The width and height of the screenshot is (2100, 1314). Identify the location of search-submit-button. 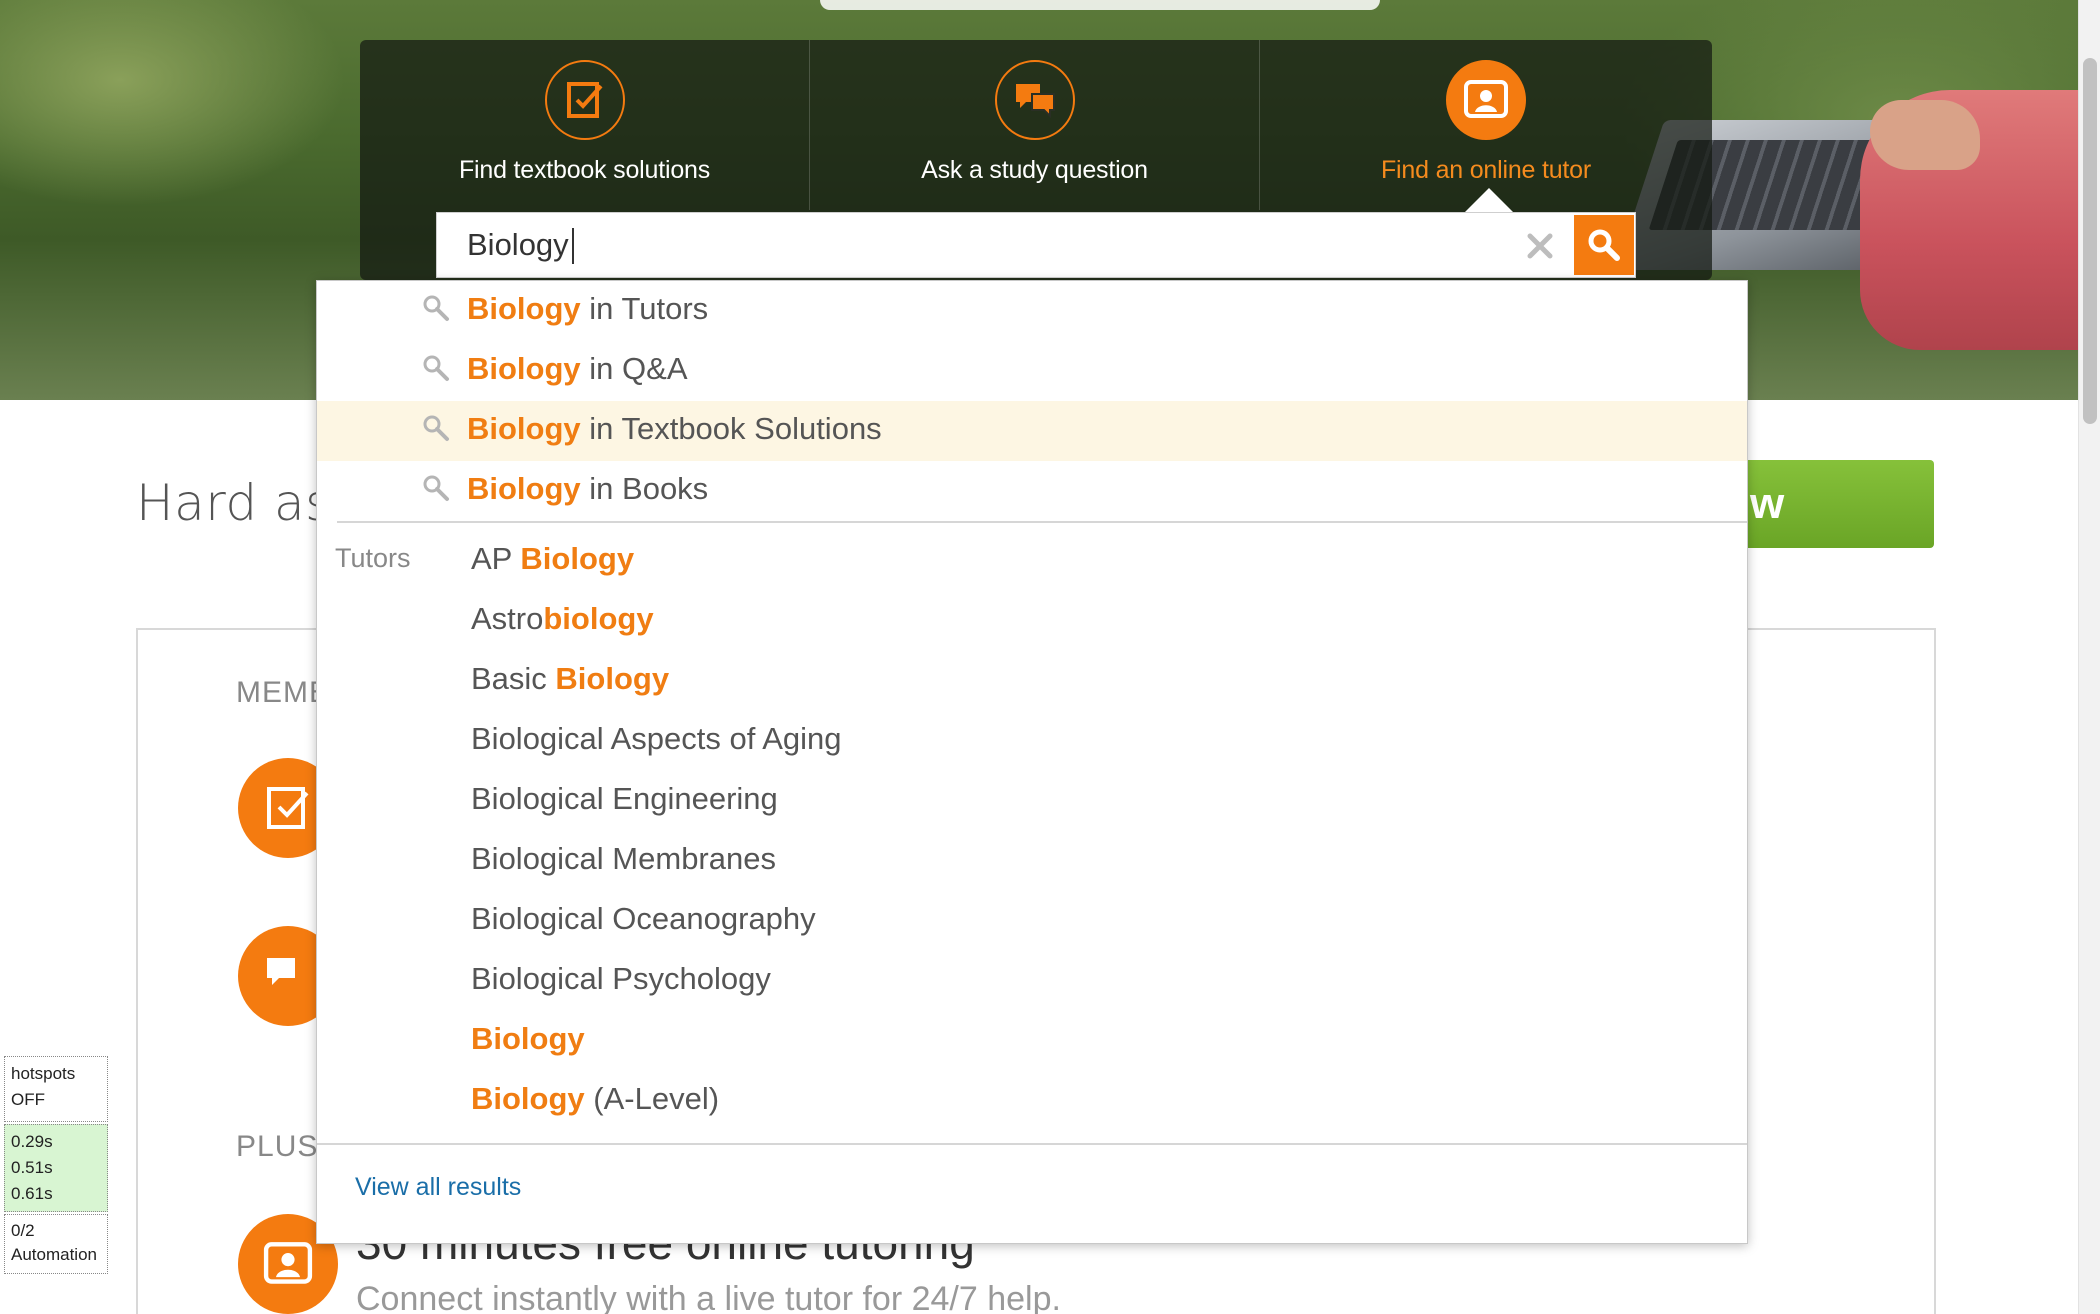
(1604, 245).